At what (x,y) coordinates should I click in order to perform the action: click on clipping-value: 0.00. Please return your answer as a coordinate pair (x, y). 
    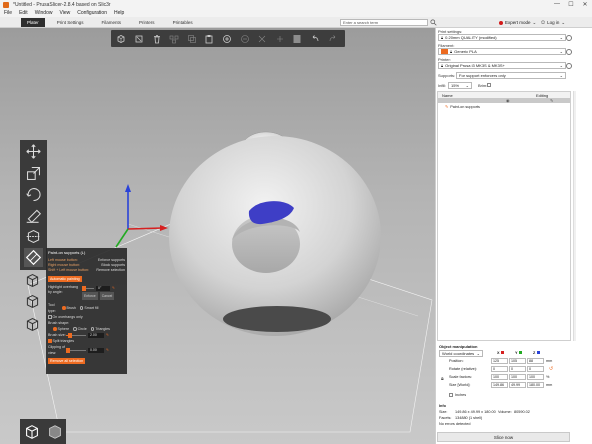
    Looking at the image, I should click on (96, 350).